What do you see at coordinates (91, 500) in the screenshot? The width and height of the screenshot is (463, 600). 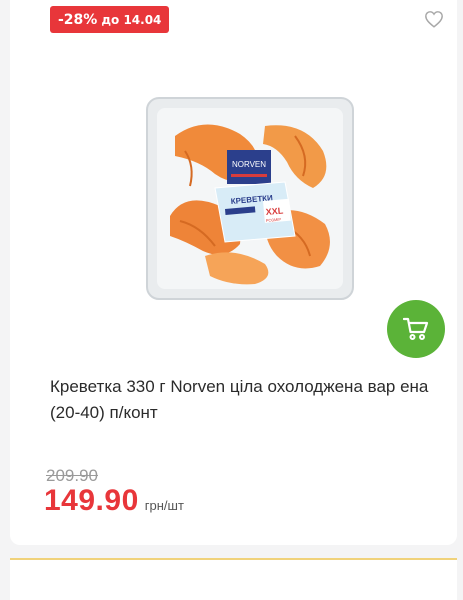 I see `current-price: 149.90` at bounding box center [91, 500].